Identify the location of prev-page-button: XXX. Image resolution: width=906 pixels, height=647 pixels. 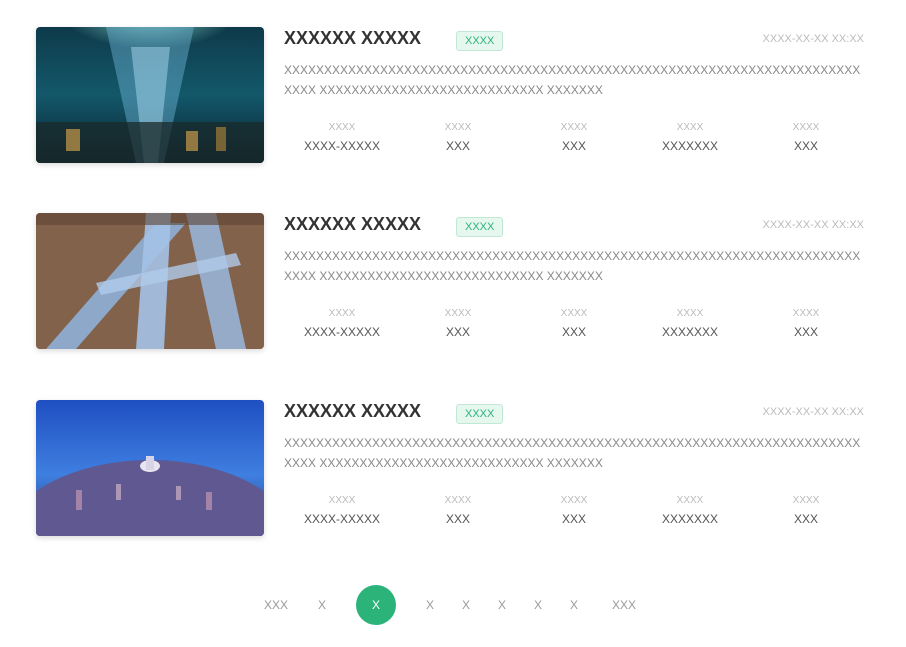
(276, 605).